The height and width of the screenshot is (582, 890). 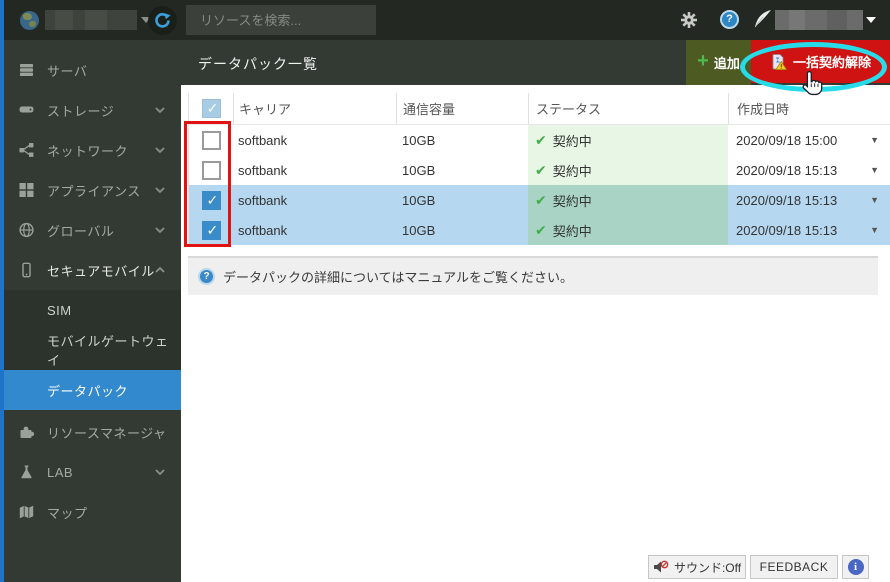 What do you see at coordinates (160, 270) in the screenshot?
I see `chevron-up-icon` at bounding box center [160, 270].